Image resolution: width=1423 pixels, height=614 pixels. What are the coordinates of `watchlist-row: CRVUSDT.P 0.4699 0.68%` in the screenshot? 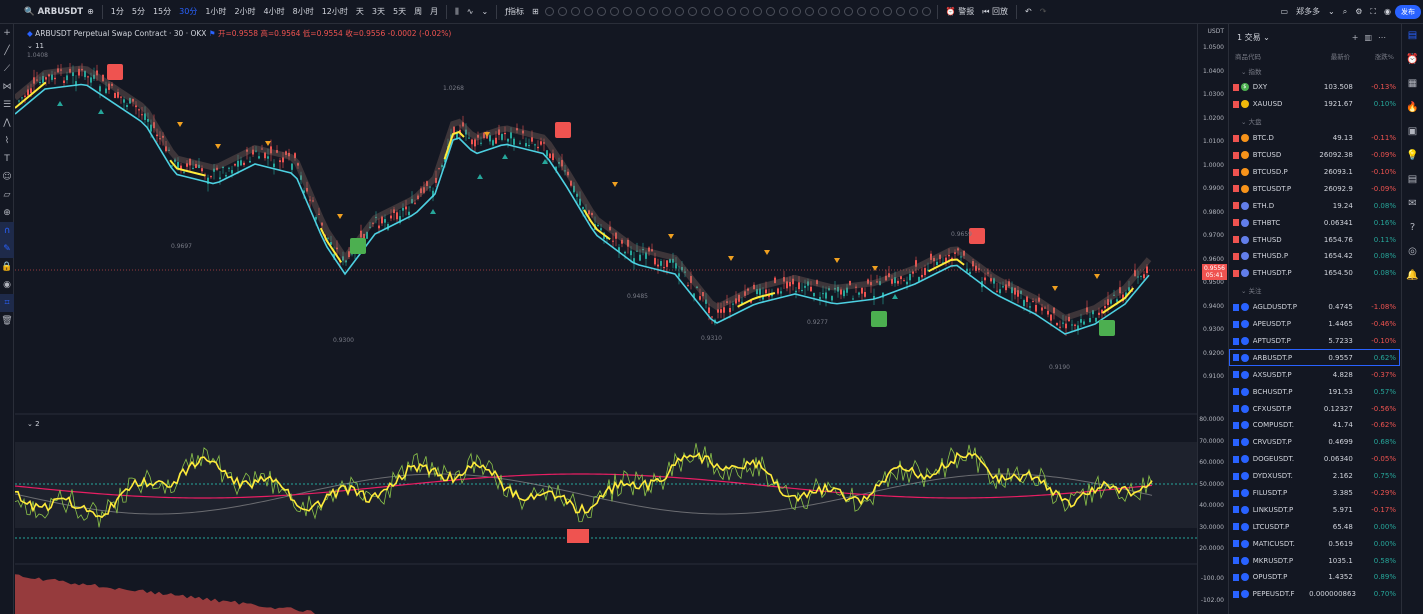 It's located at (1314, 442).